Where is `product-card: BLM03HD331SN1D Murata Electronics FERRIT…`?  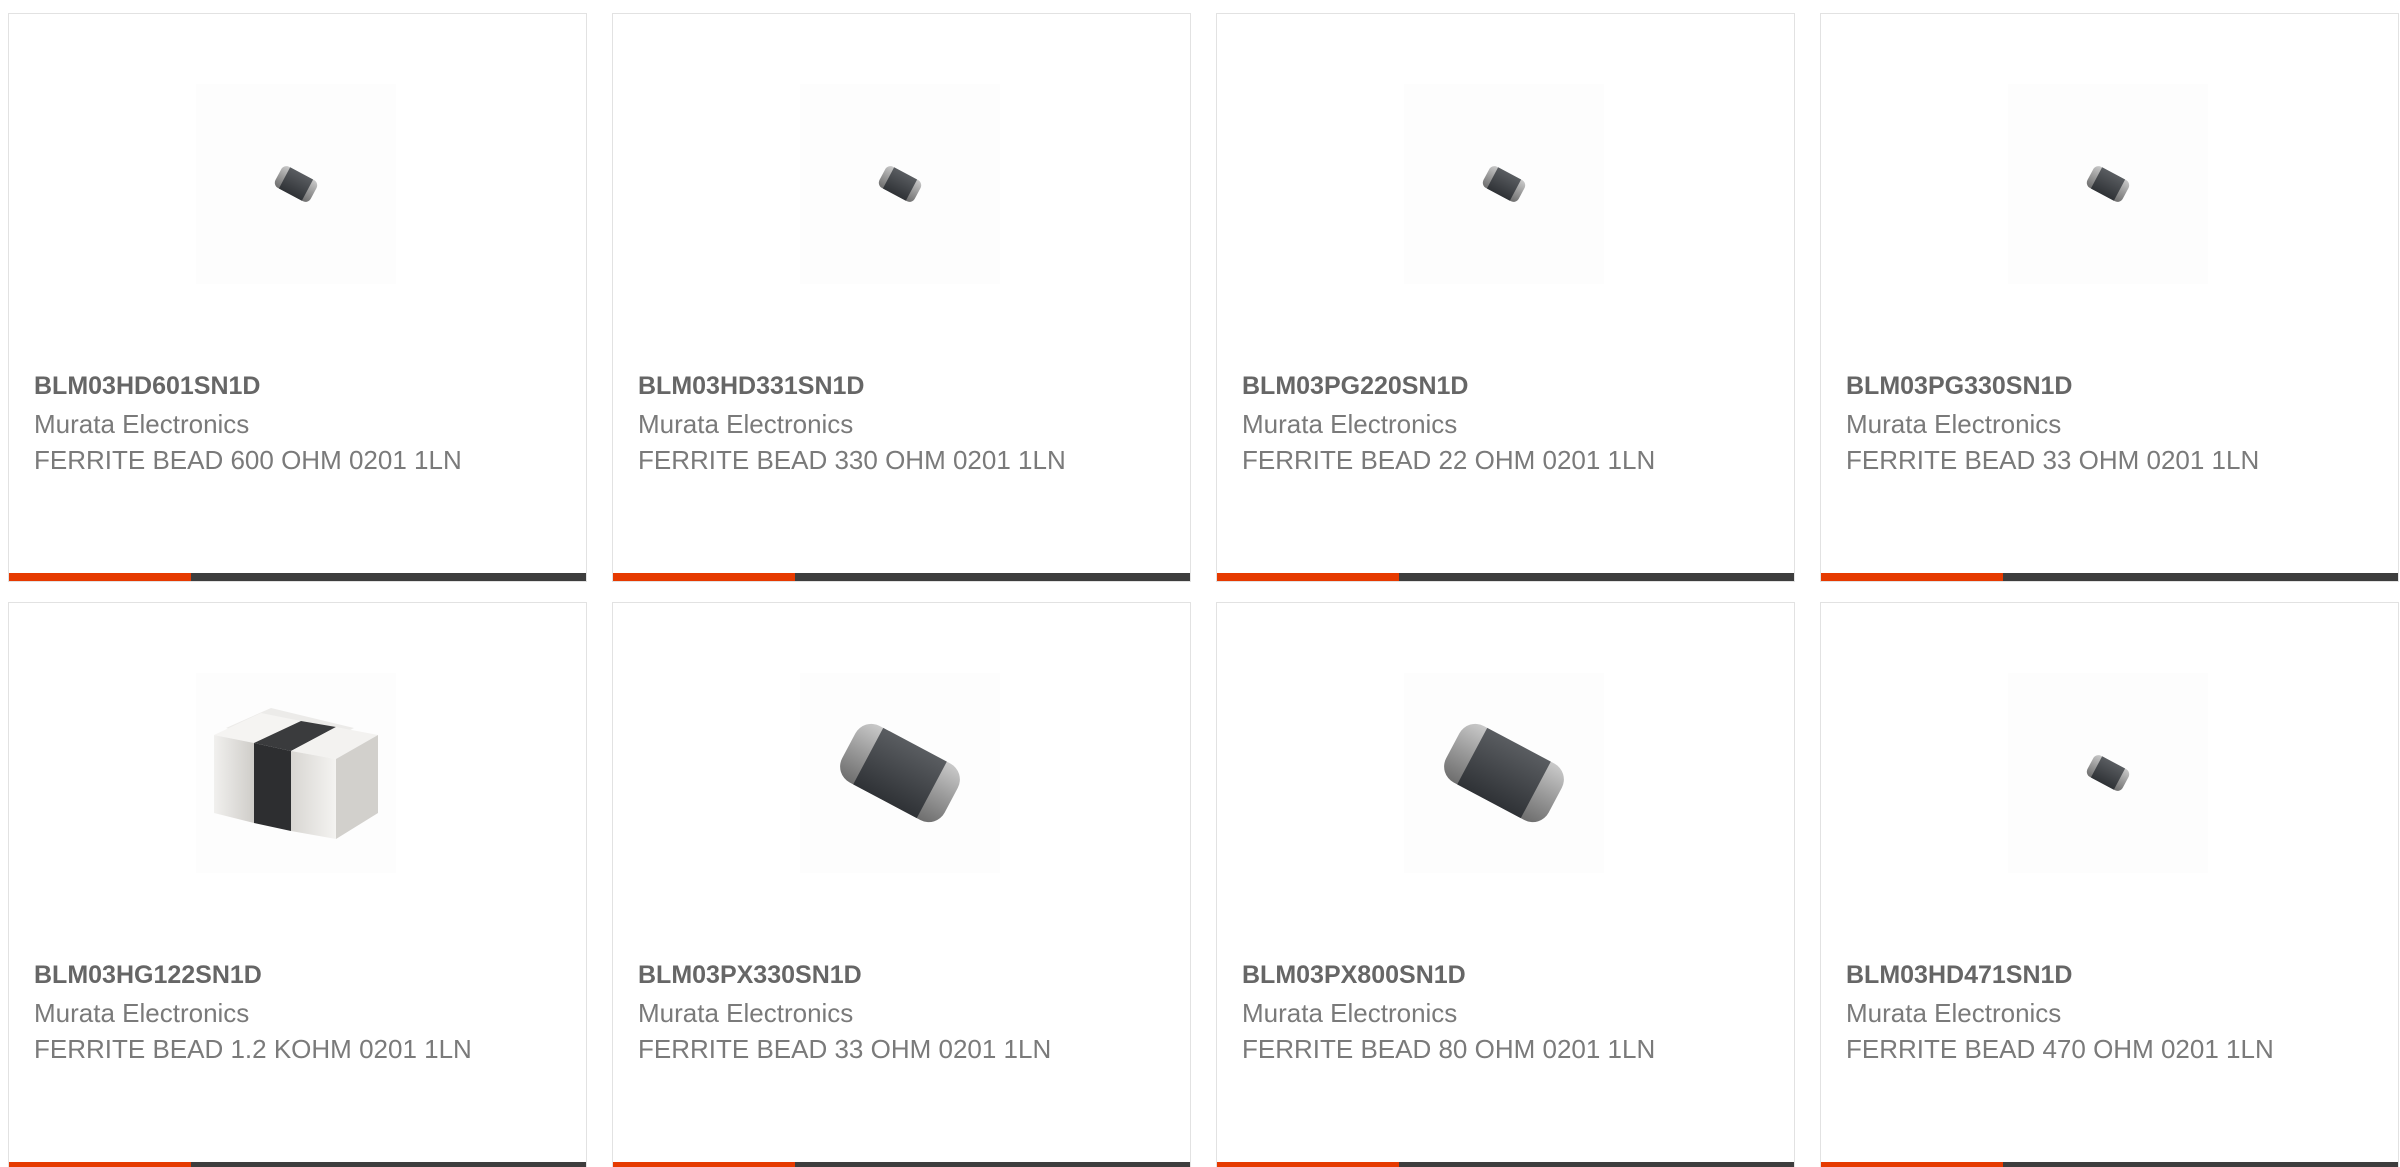 product-card: BLM03HD331SN1D Murata Electronics FERRIT… is located at coordinates (901, 297).